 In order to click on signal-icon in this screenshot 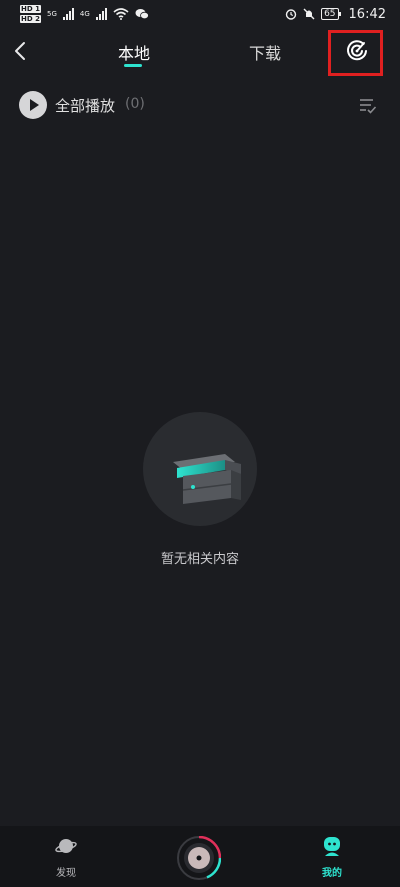, I will do `click(68, 14)`.